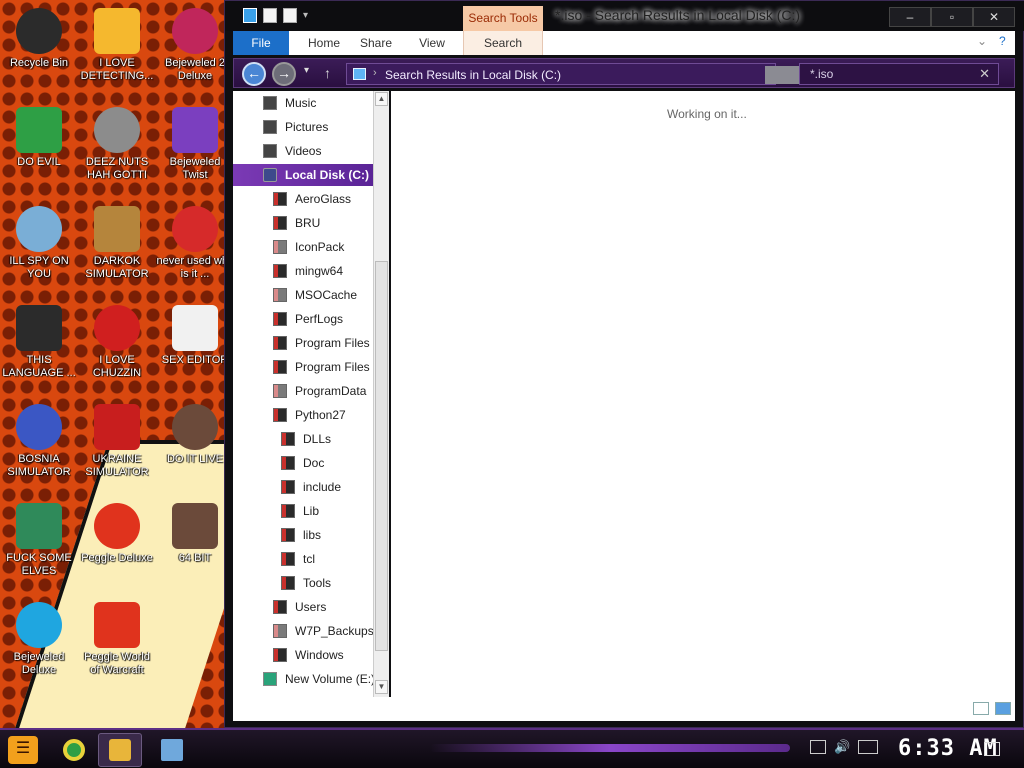 The image size is (1024, 768). What do you see at coordinates (324, 43) in the screenshot?
I see `tab-home: Home` at bounding box center [324, 43].